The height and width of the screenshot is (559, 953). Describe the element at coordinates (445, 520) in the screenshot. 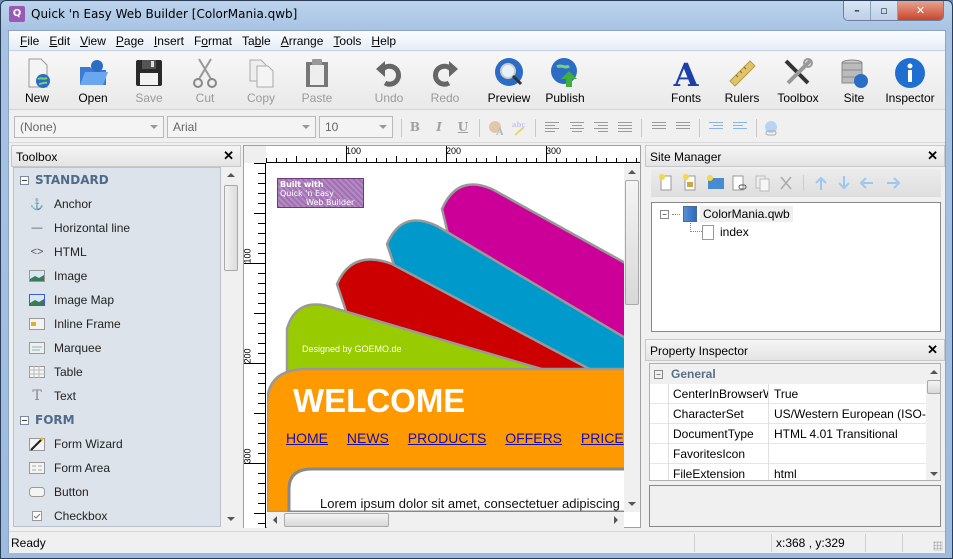

I see `editor-horizontal-scrollbar` at that location.